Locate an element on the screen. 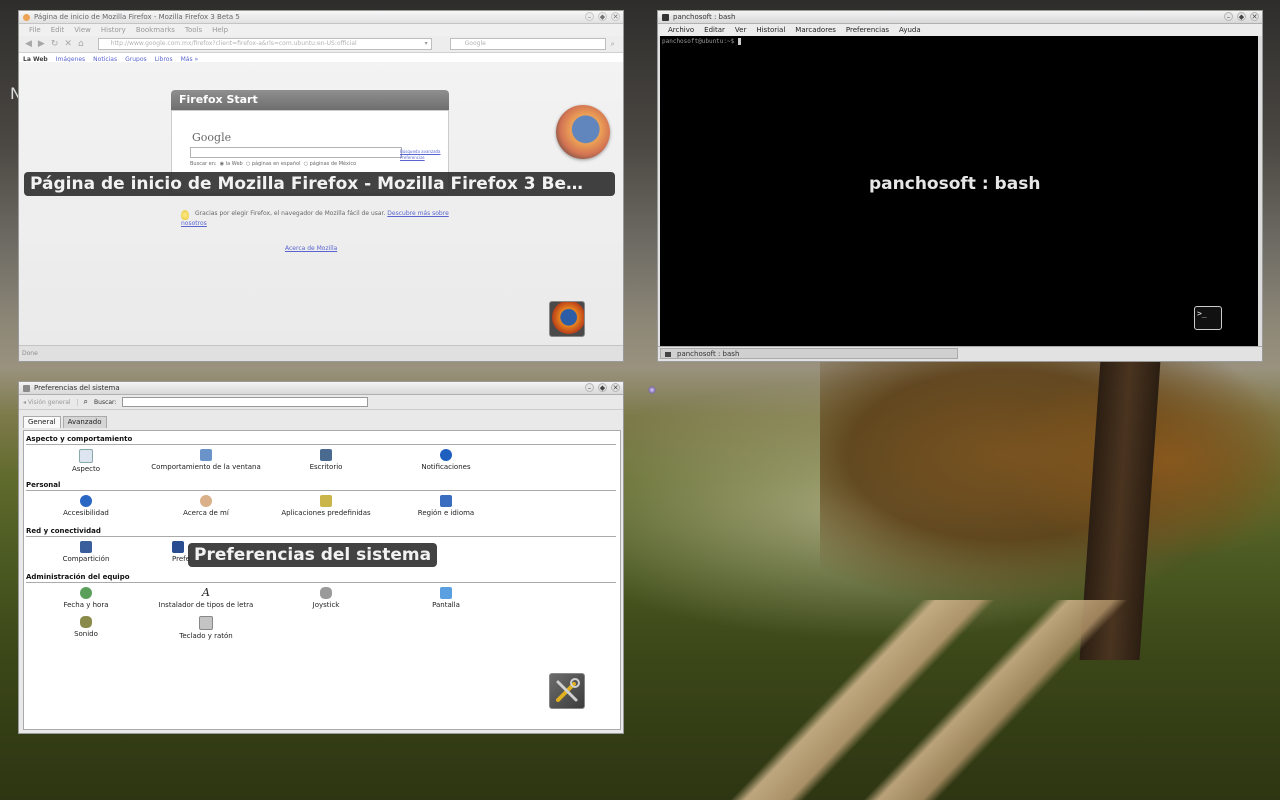 Image resolution: width=1280 pixels, height=800 pixels. terminal-scrollbar is located at coordinates (1260, 191).